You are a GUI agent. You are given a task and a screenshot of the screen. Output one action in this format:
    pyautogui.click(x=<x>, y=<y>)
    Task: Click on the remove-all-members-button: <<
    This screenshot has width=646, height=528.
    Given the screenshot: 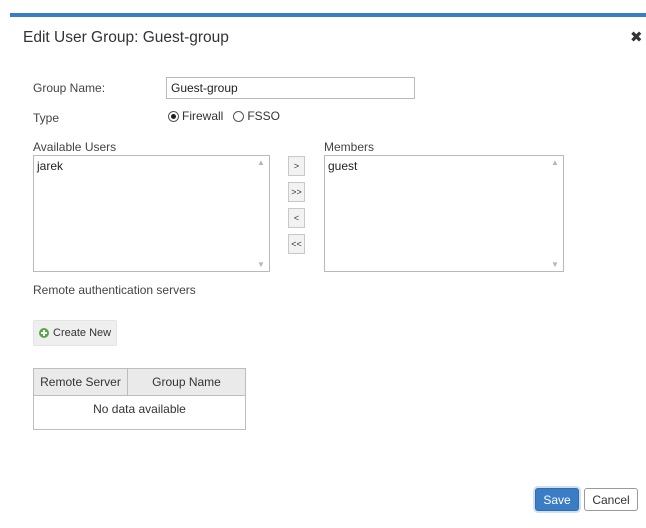 What is the action you would take?
    pyautogui.click(x=296, y=244)
    